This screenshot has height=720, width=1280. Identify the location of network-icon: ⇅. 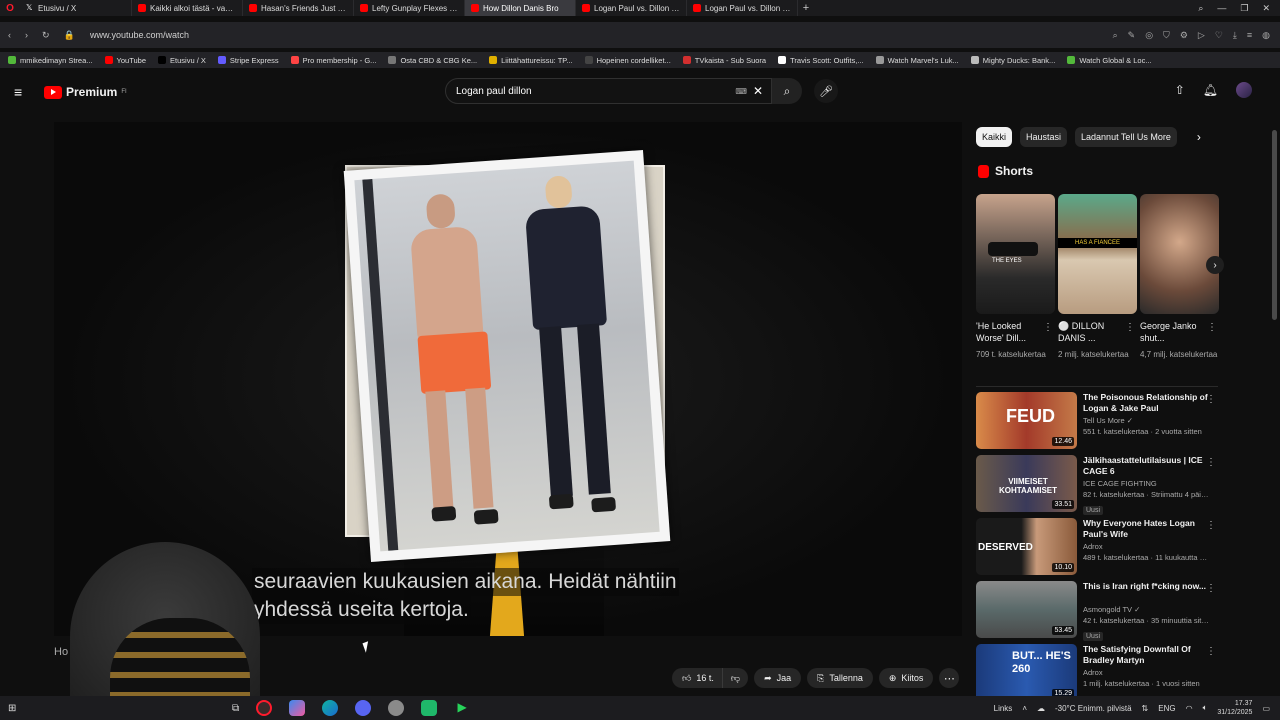
(1145, 708).